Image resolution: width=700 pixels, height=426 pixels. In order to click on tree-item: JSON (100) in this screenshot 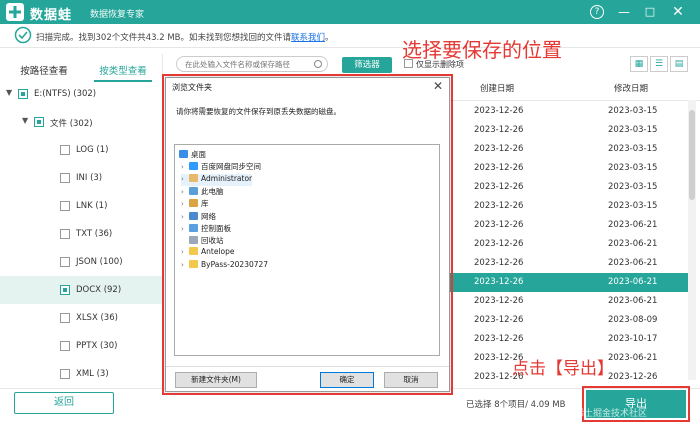, I will do `click(81, 262)`.